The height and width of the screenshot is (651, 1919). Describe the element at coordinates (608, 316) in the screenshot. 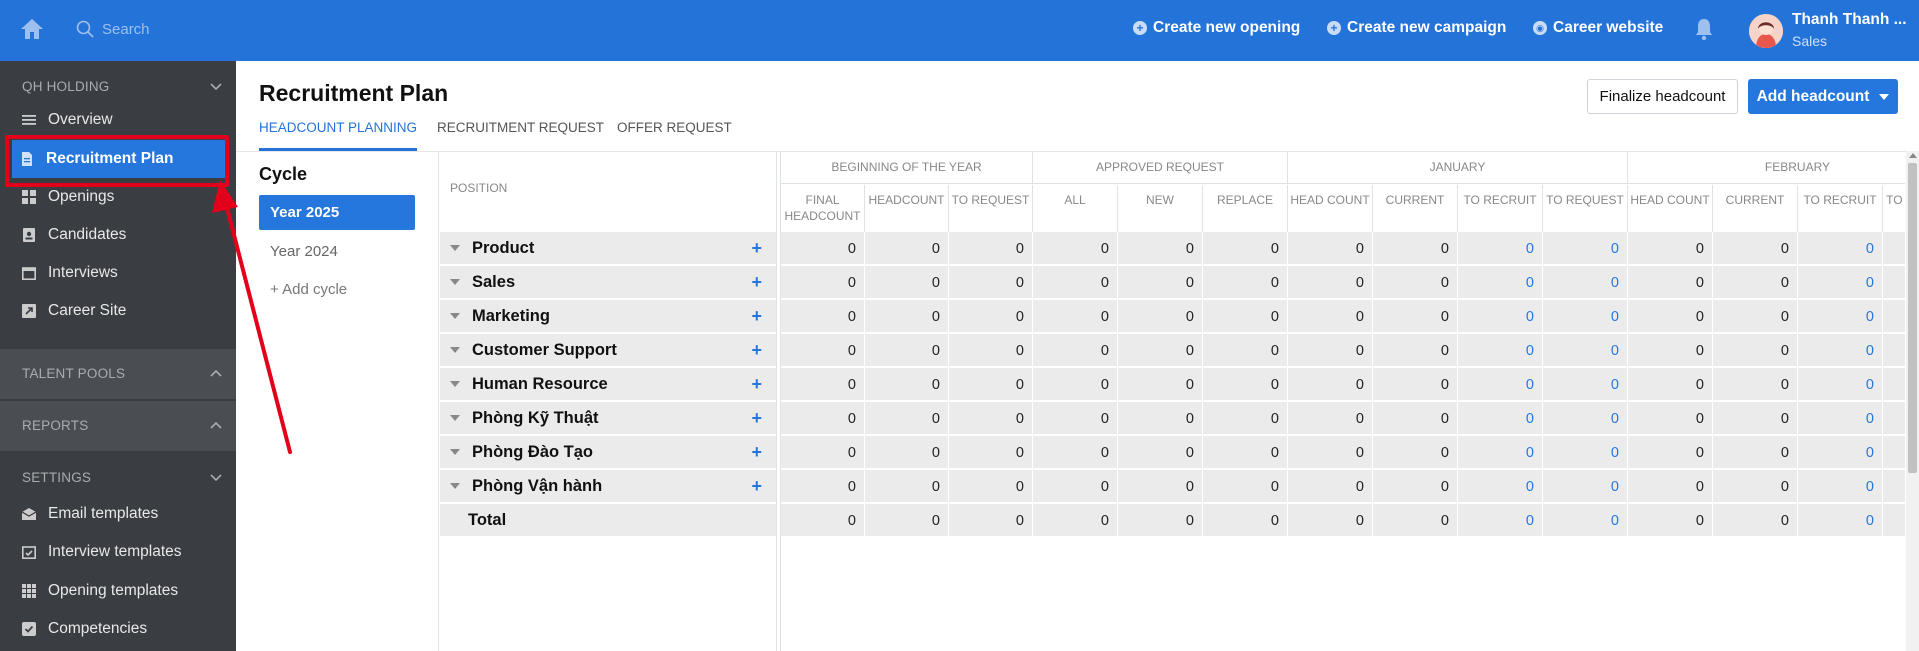

I see `position-row: Marketing +` at that location.